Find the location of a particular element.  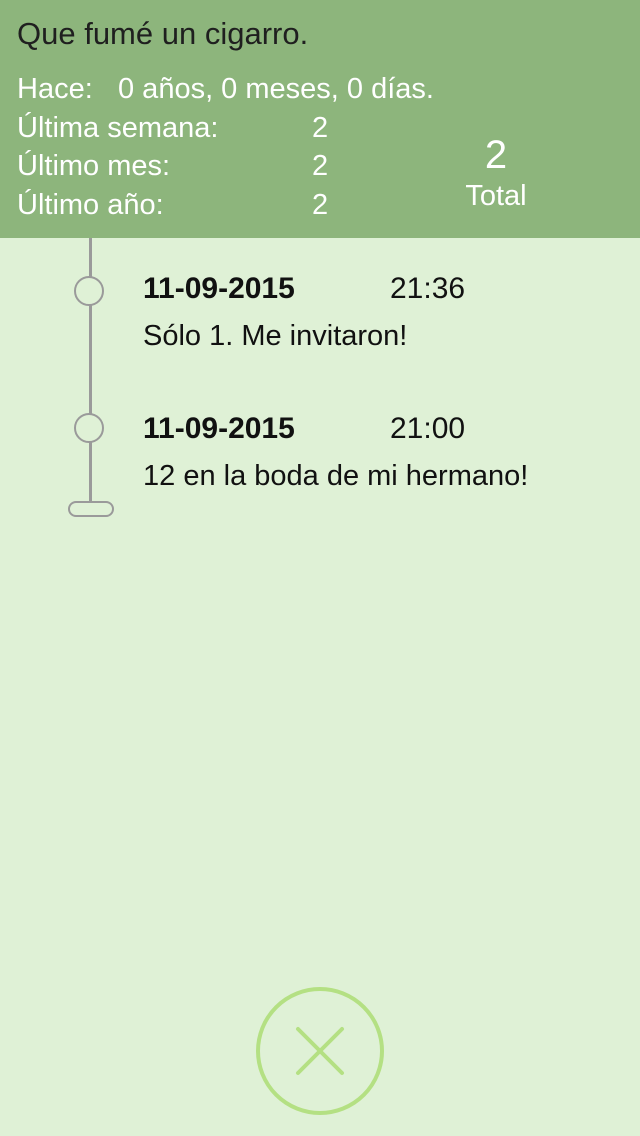

hace-label: Hace: is located at coordinates (55, 89).